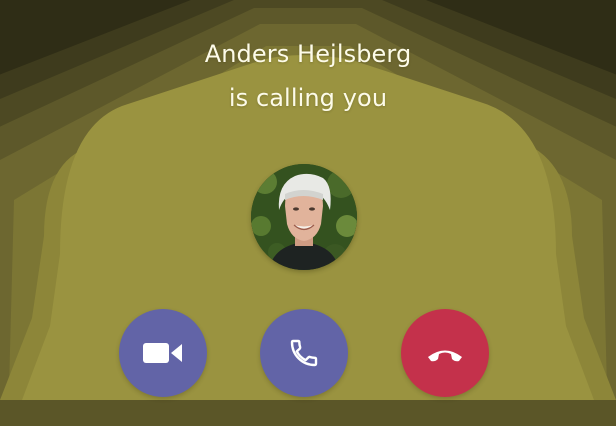 This screenshot has height=426, width=616. I want to click on decline-call-button, so click(445, 353).